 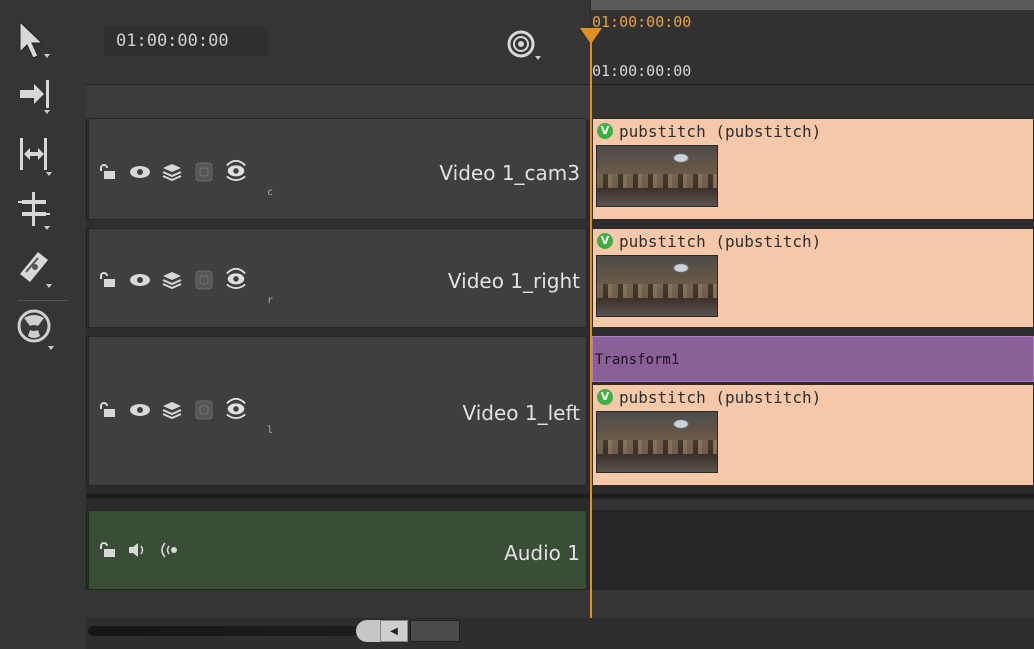 I want to click on clip-pubstitch-cam3: V pubstitch (pubstitch), so click(x=813, y=169).